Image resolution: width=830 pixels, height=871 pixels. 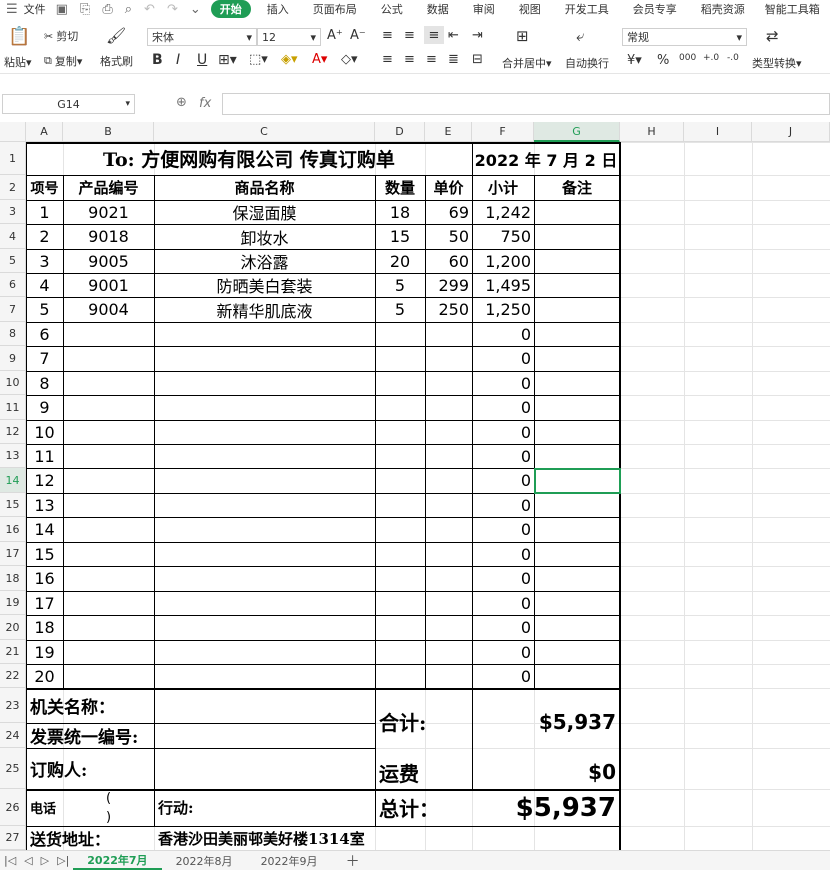 What do you see at coordinates (358, 35) in the screenshot?
I see `font-shrink-icon: A⁻` at bounding box center [358, 35].